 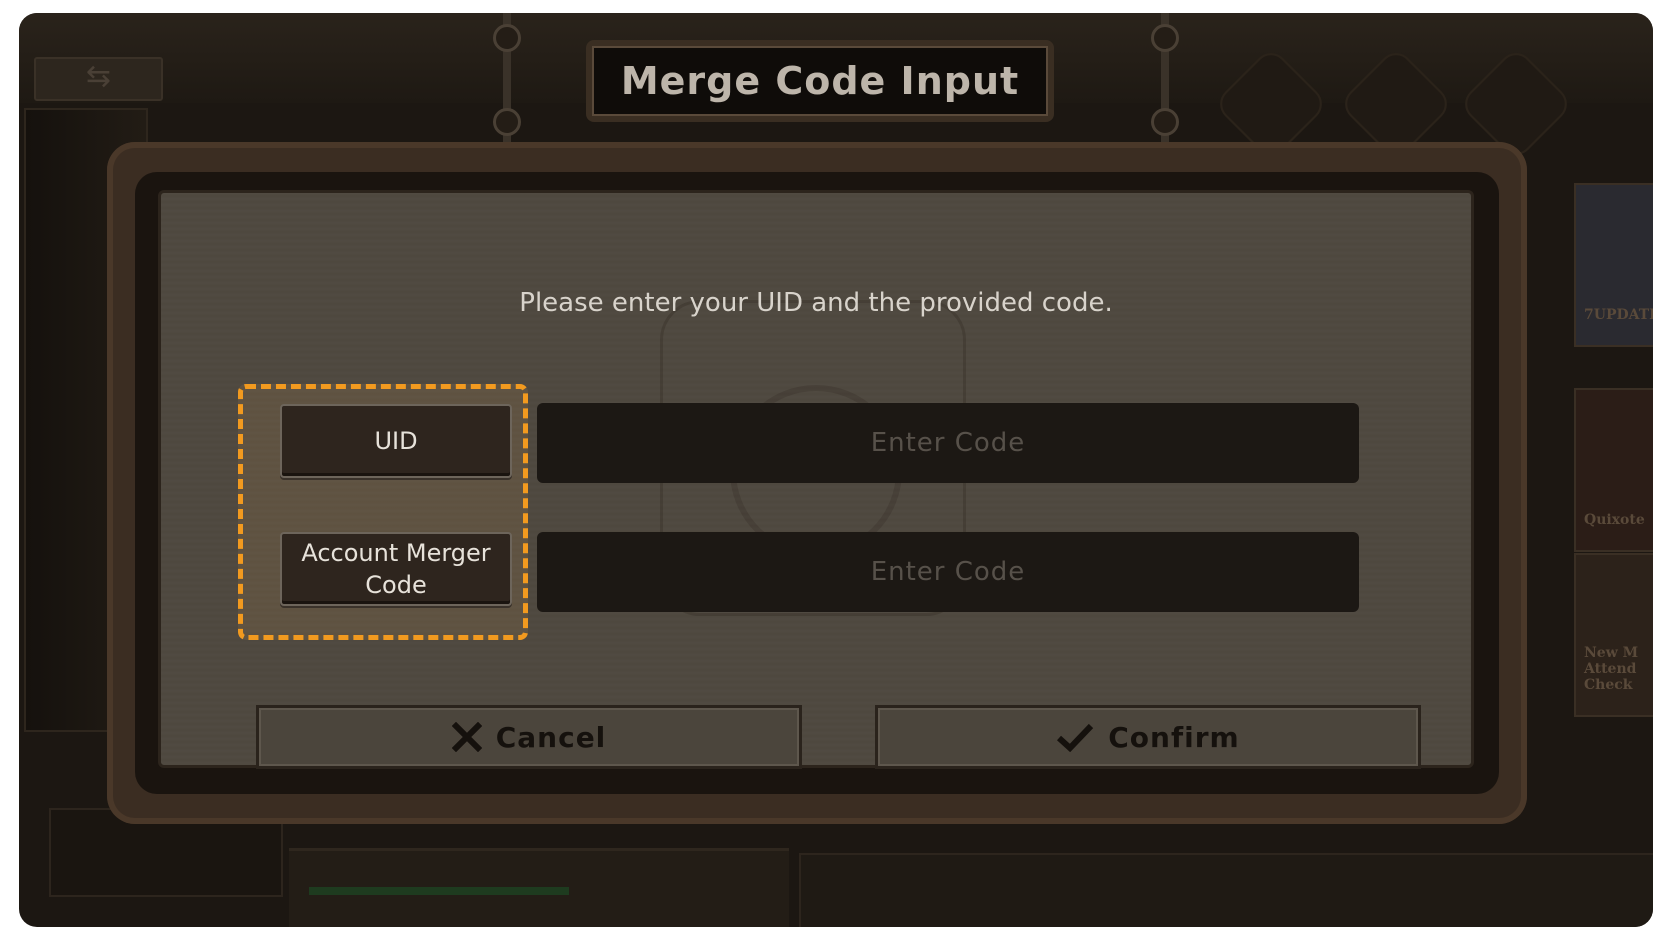 I want to click on background-banner: New M Attend Check, so click(x=1613, y=635).